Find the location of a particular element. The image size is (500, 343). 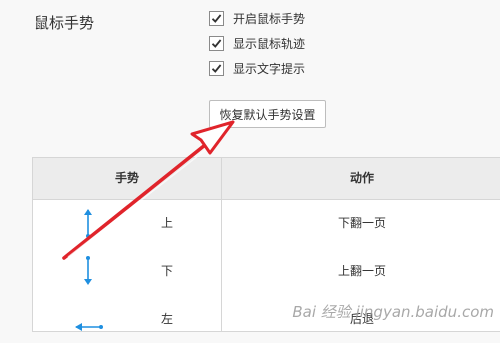

reset-default-gestures-button: 恢复默认手势设置 is located at coordinates (267, 114).